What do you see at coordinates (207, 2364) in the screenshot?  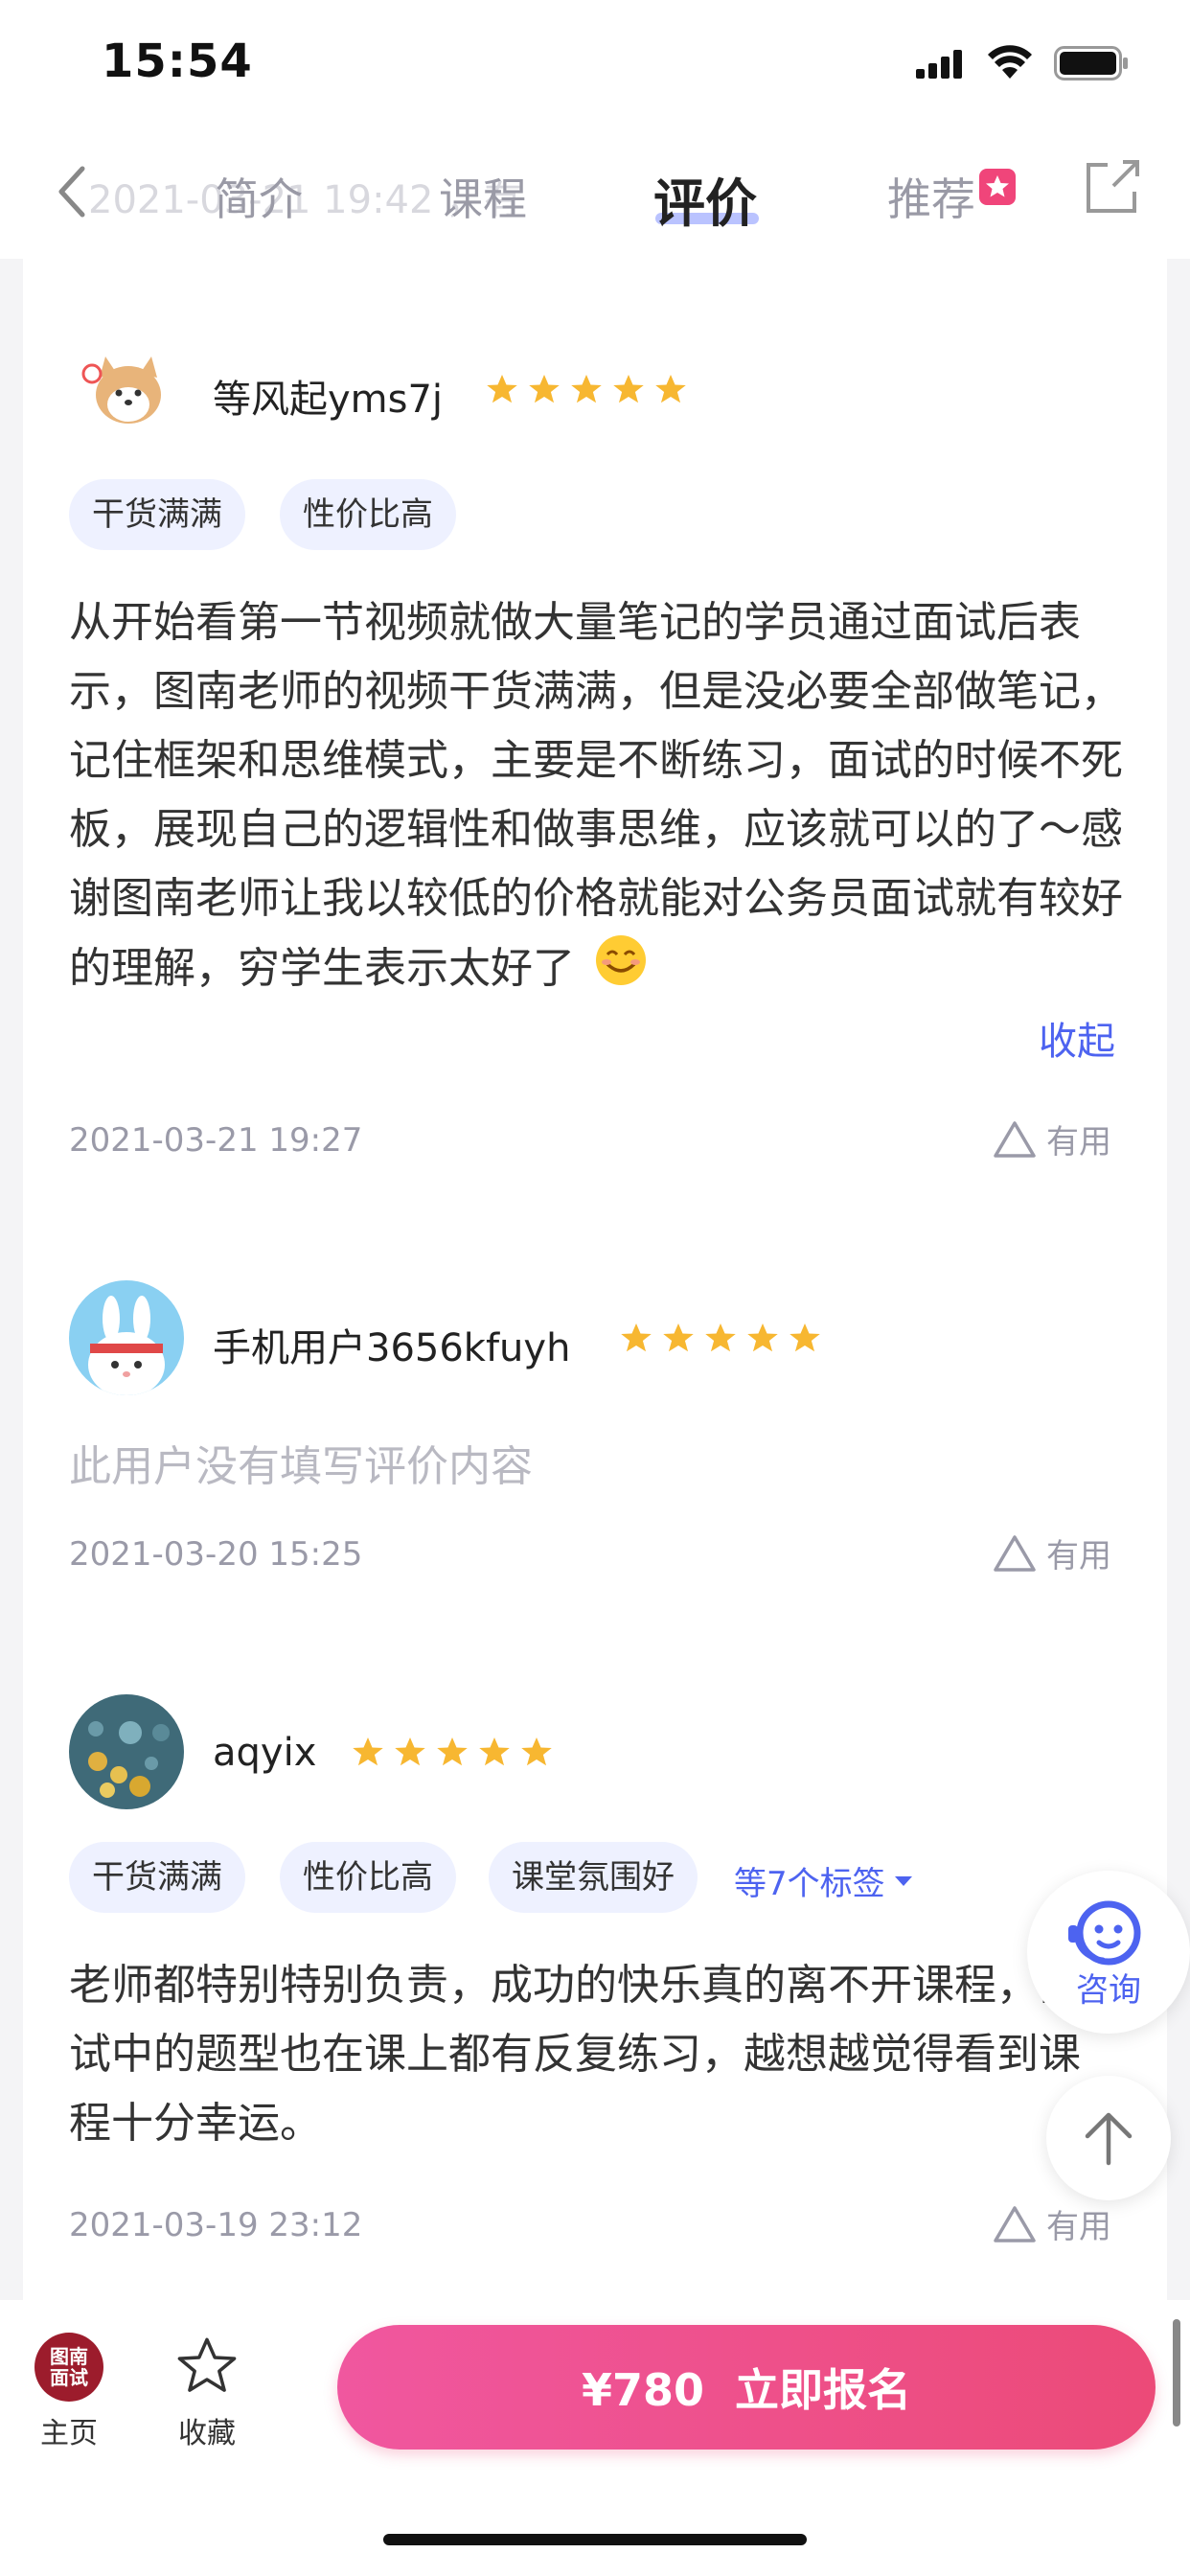 I see `star-outline-icon` at bounding box center [207, 2364].